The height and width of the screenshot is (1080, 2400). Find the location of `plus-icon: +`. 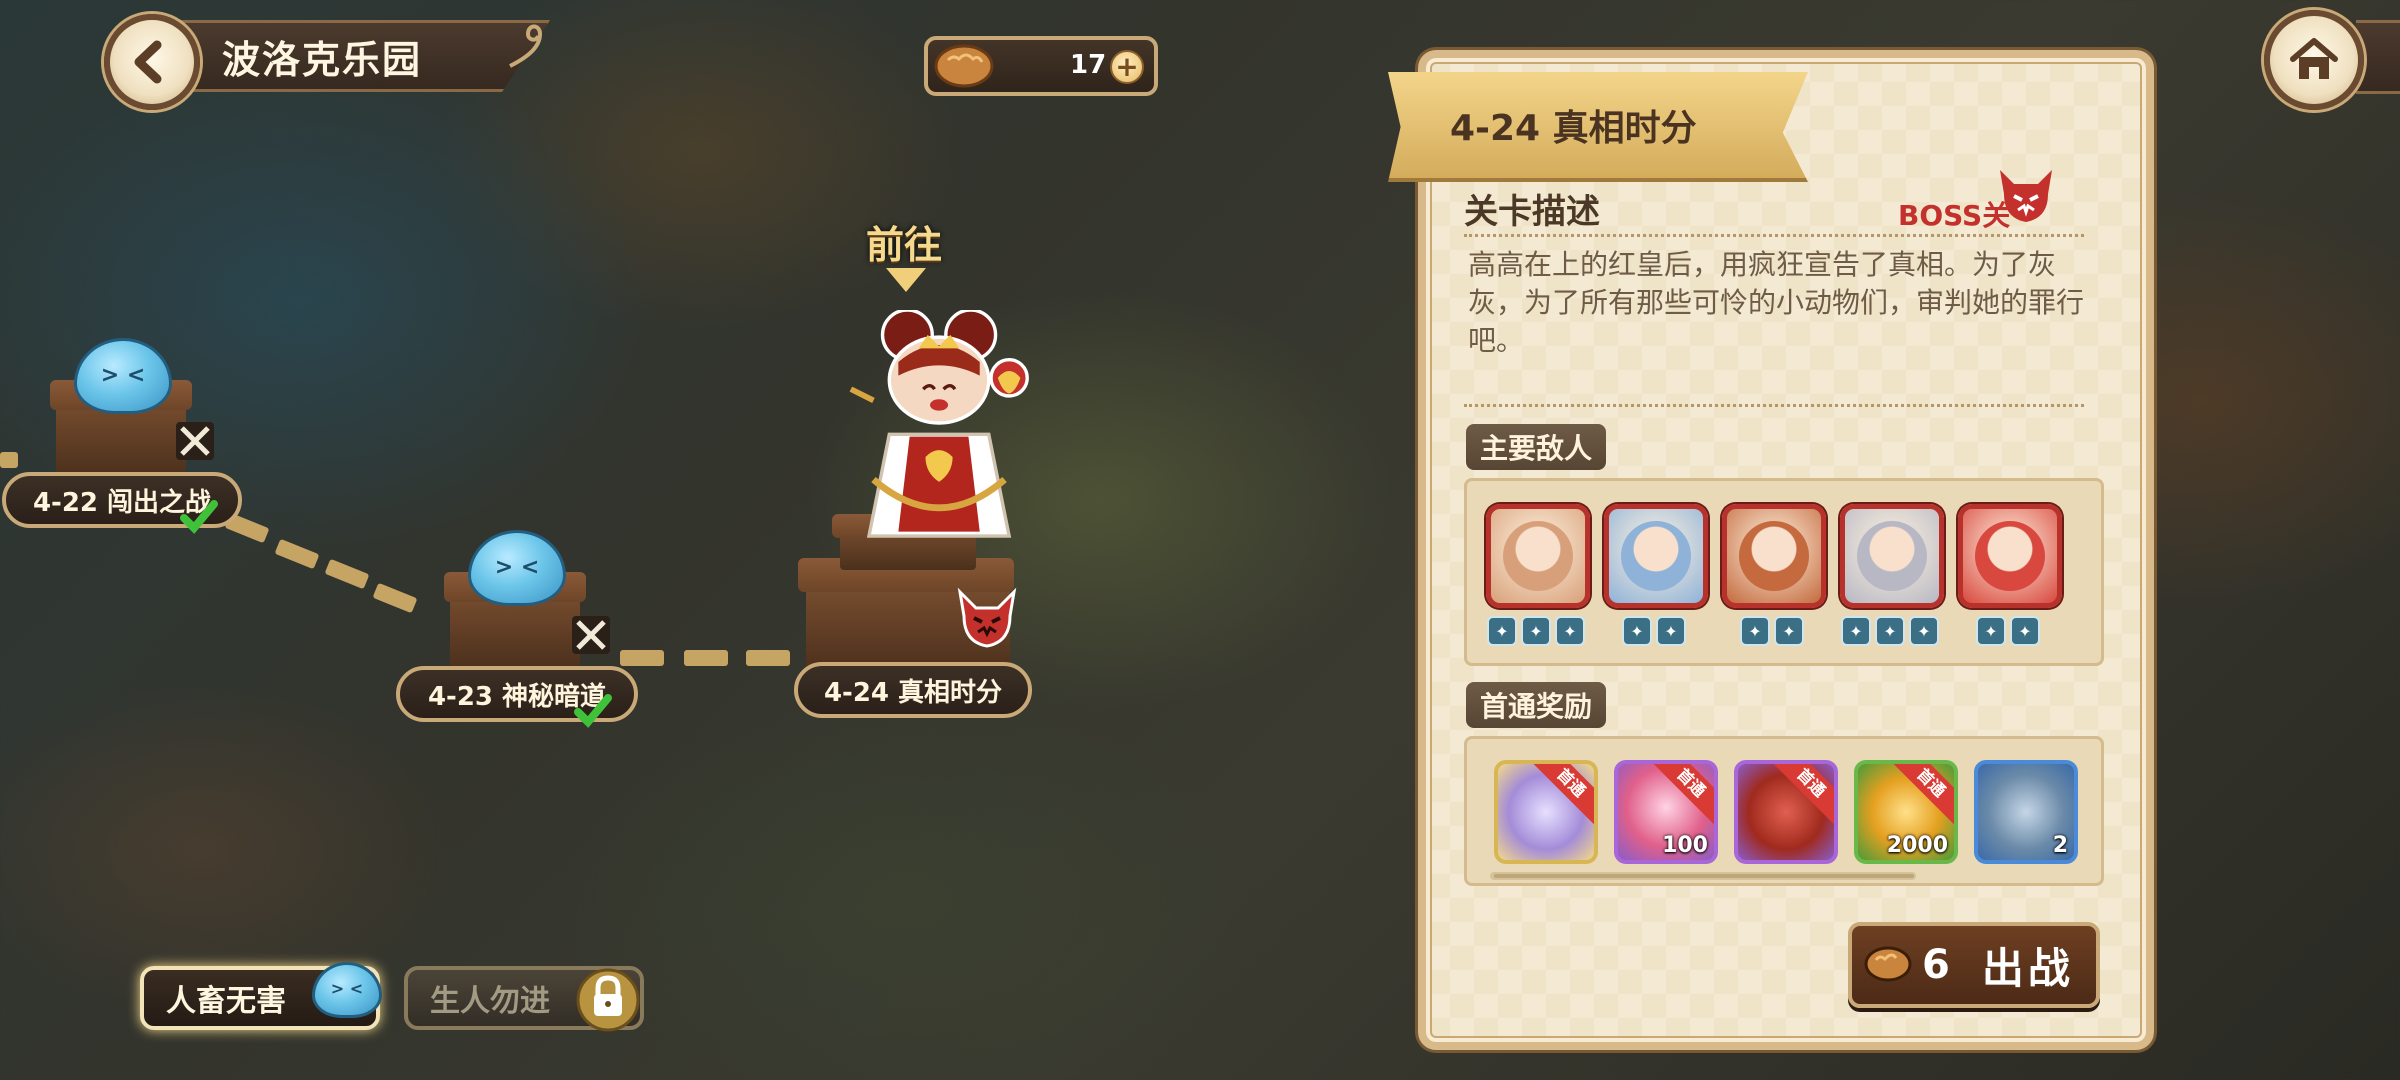

plus-icon: + is located at coordinates (1127, 66).